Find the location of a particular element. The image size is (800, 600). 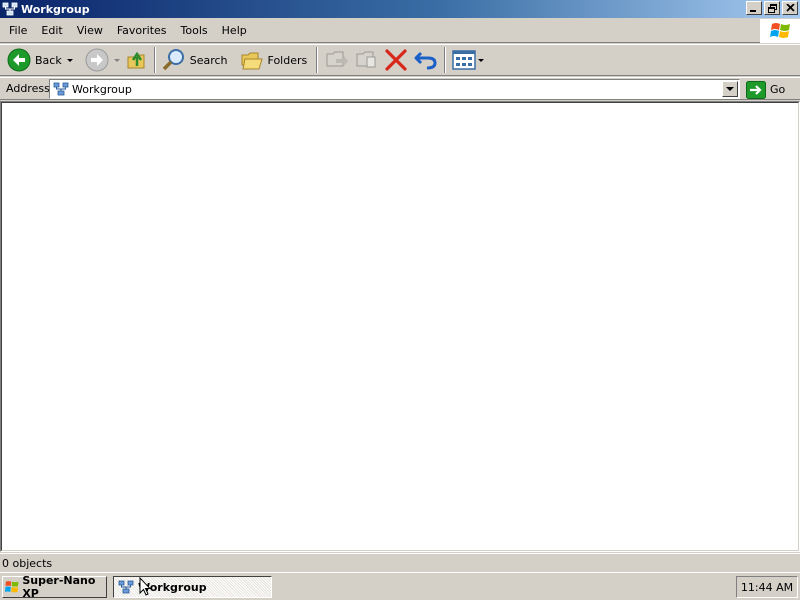

menu-favorites: Favorites is located at coordinates (142, 31).